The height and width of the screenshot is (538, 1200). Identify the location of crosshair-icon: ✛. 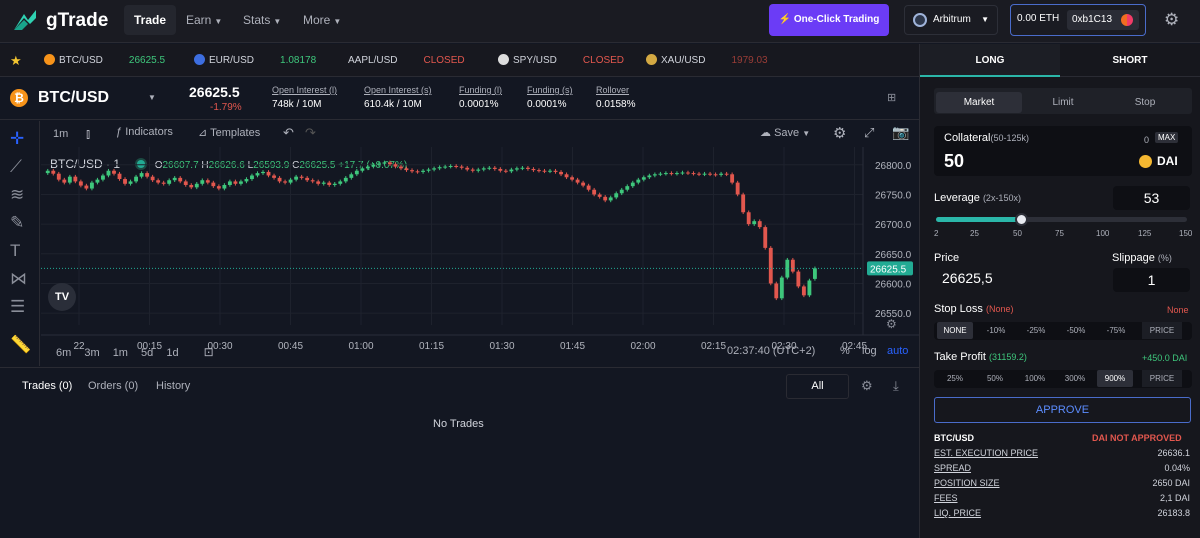
(17, 139).